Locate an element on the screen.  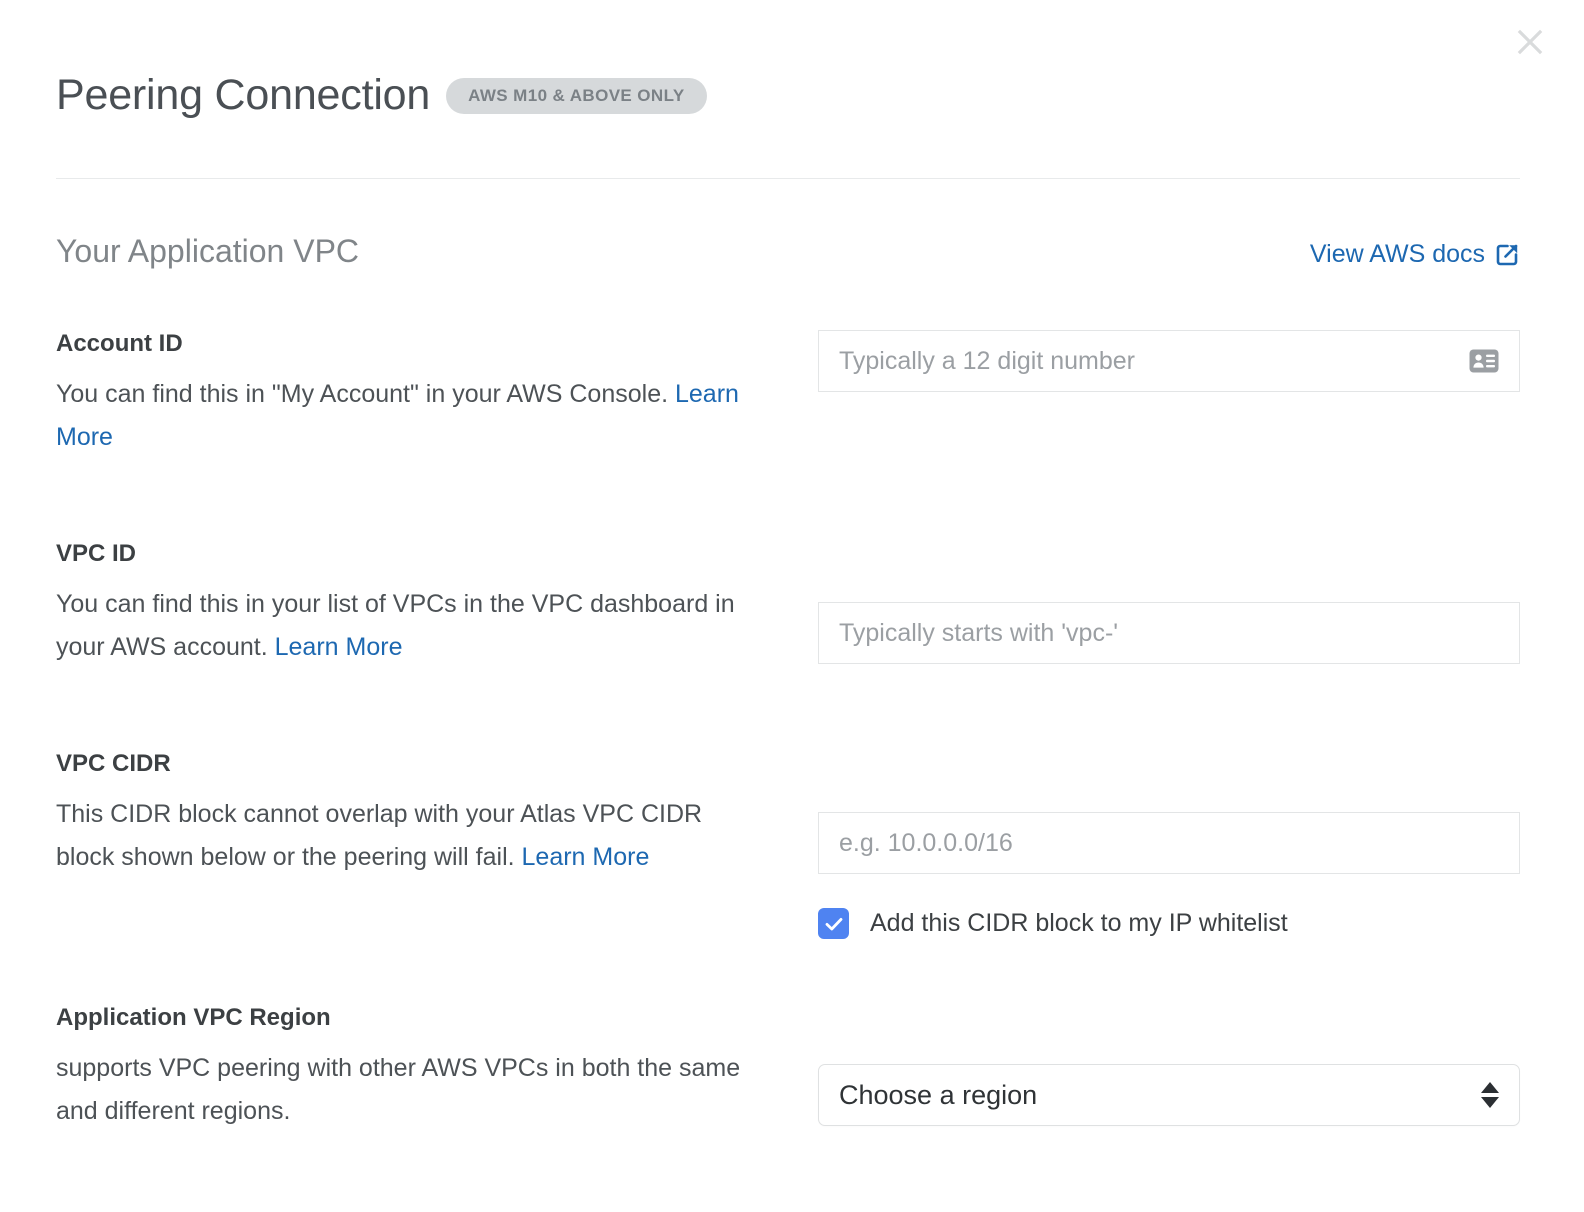
ip-whitelist-checkbox-label: Add this CIDR block to my IP whitelist is located at coordinates (1079, 923).